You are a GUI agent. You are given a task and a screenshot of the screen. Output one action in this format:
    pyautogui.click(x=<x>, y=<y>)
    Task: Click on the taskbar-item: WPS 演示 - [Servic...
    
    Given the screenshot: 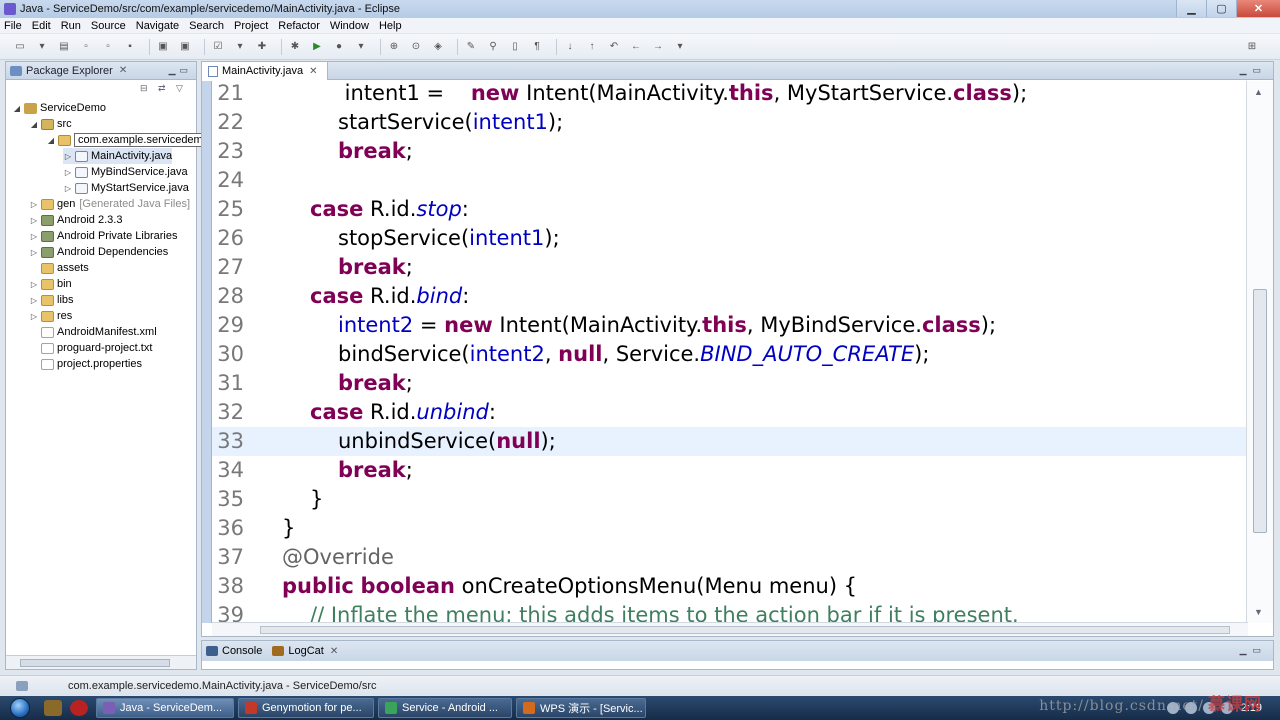 What is the action you would take?
    pyautogui.click(x=581, y=708)
    